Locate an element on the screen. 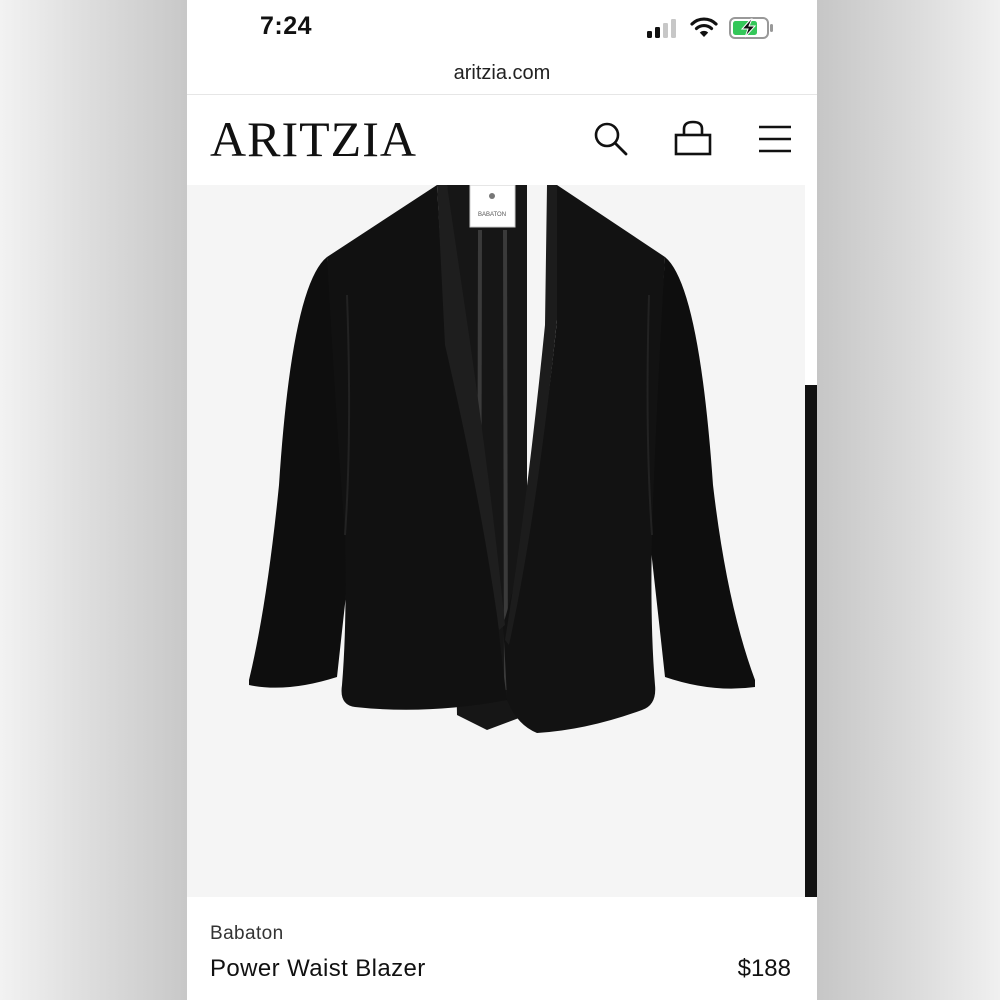 Image resolution: width=1000 pixels, height=1000 pixels. status-time: 7:24 is located at coordinates (286, 26).